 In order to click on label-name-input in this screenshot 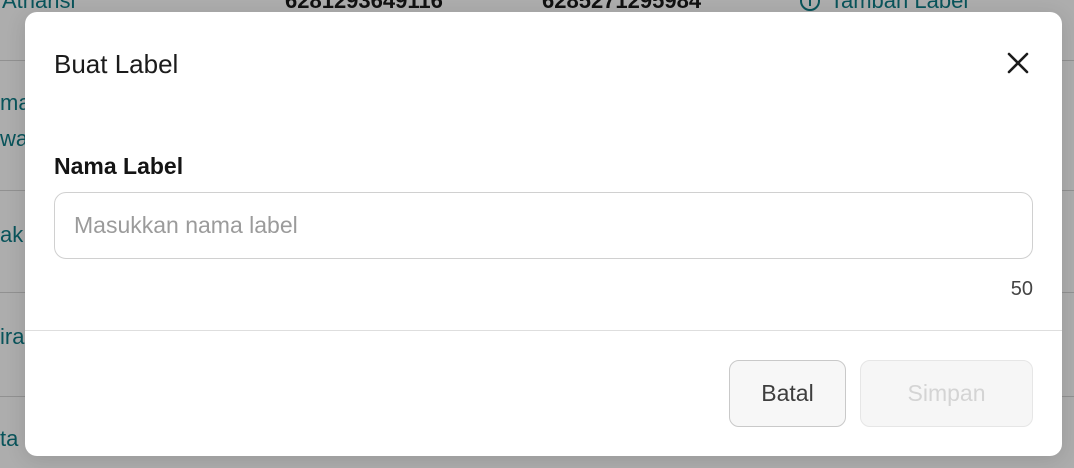, I will do `click(543, 225)`.